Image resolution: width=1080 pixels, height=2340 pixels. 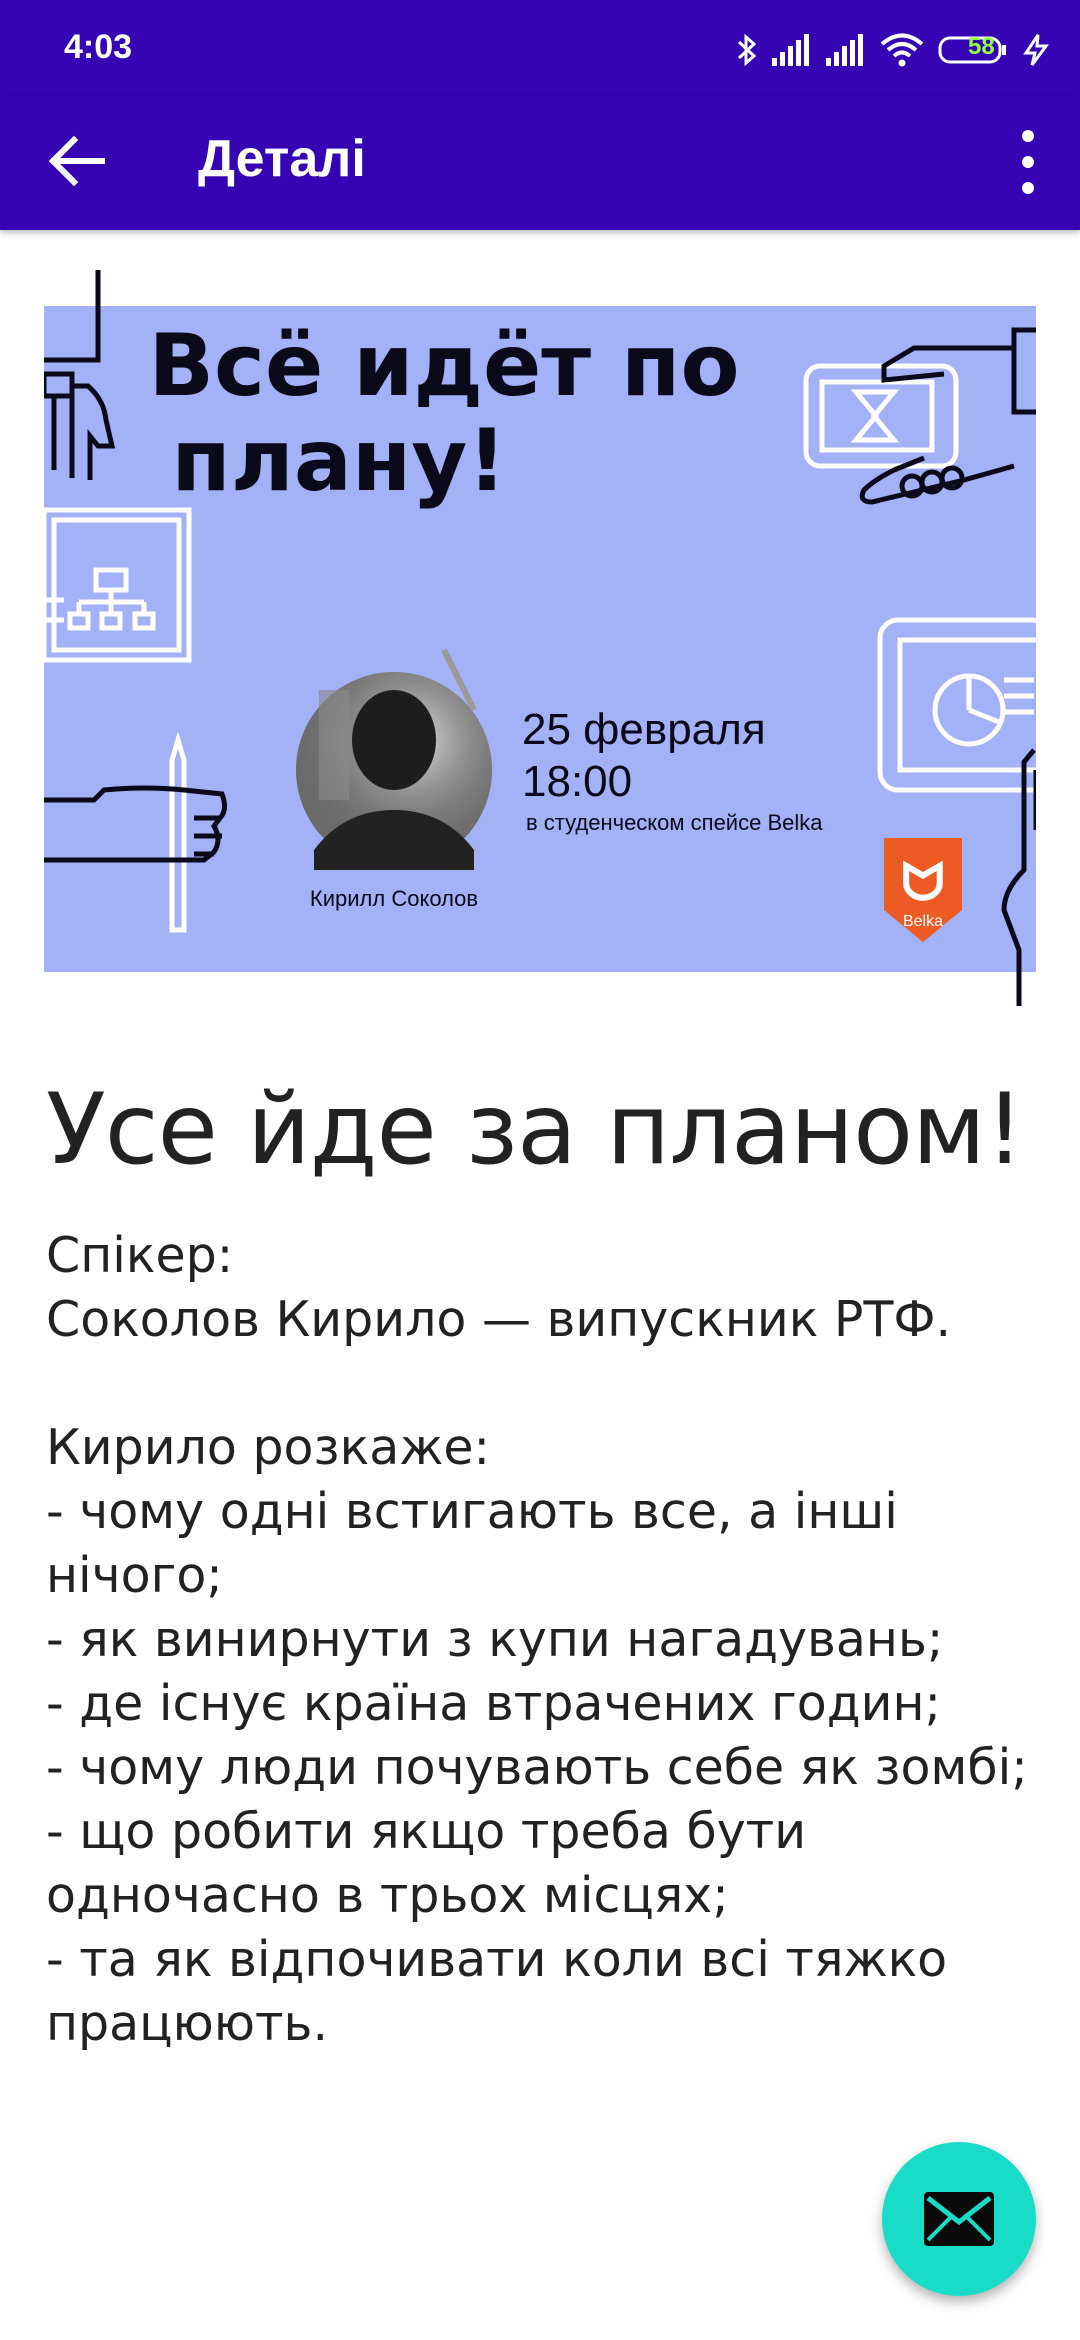 What do you see at coordinates (76, 161) in the screenshot?
I see `arrow-back-icon` at bounding box center [76, 161].